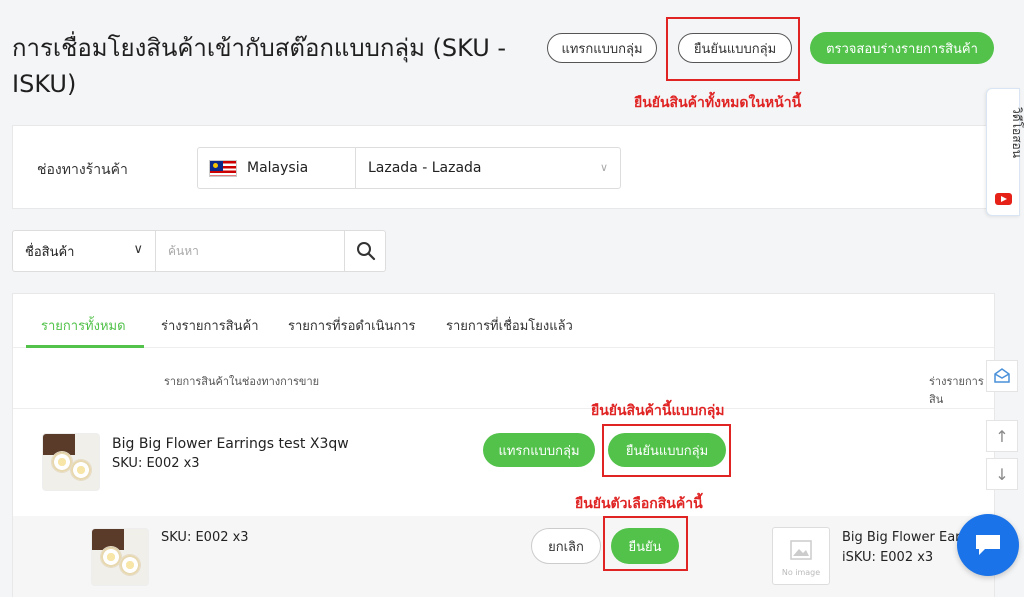  I want to click on search-input, so click(250, 251).